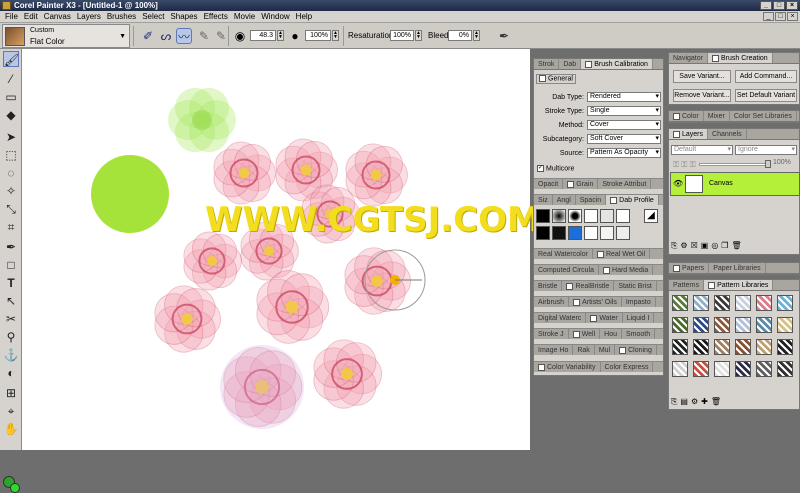 This screenshot has height=493, width=800. What do you see at coordinates (779, 5) in the screenshot?
I see `maximize-button: □` at bounding box center [779, 5].